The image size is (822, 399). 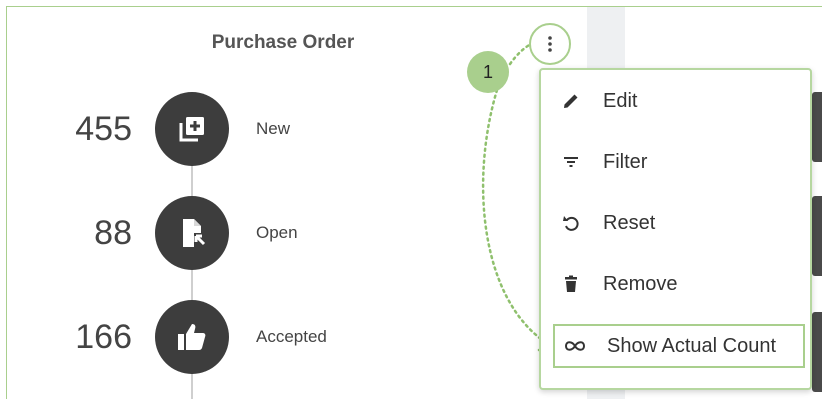 What do you see at coordinates (640, 283) in the screenshot?
I see `menu-item-label: Remove` at bounding box center [640, 283].